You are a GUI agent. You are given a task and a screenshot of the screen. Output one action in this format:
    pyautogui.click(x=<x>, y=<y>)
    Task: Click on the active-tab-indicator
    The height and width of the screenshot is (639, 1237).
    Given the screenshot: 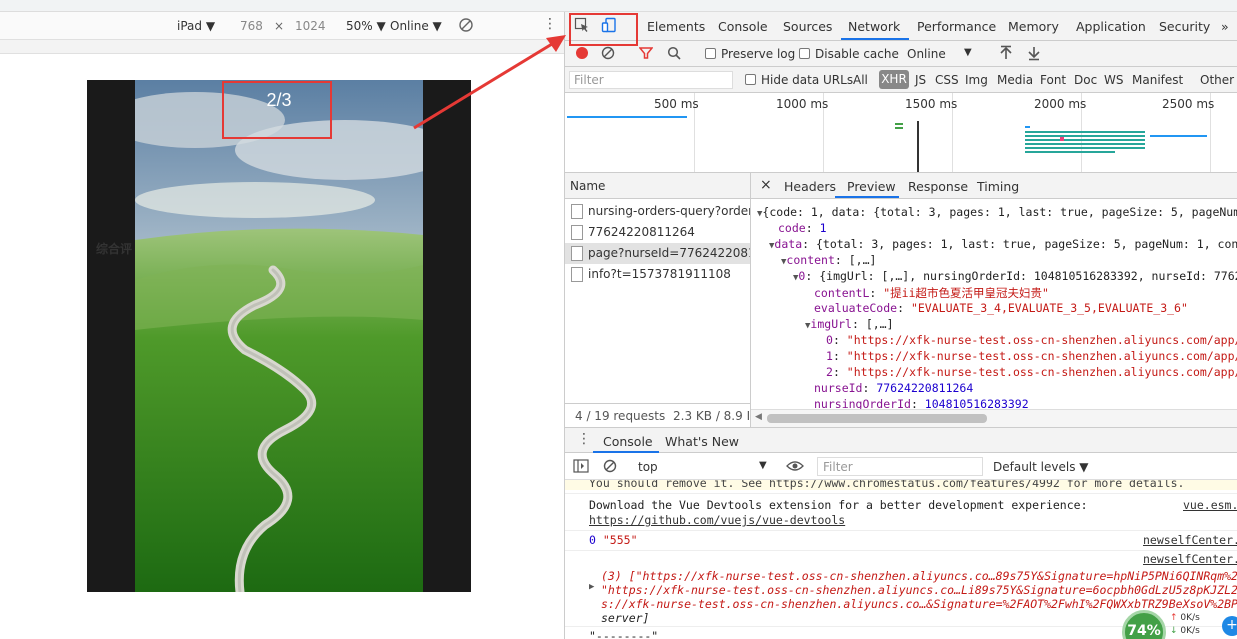 What is the action you would take?
    pyautogui.click(x=875, y=39)
    